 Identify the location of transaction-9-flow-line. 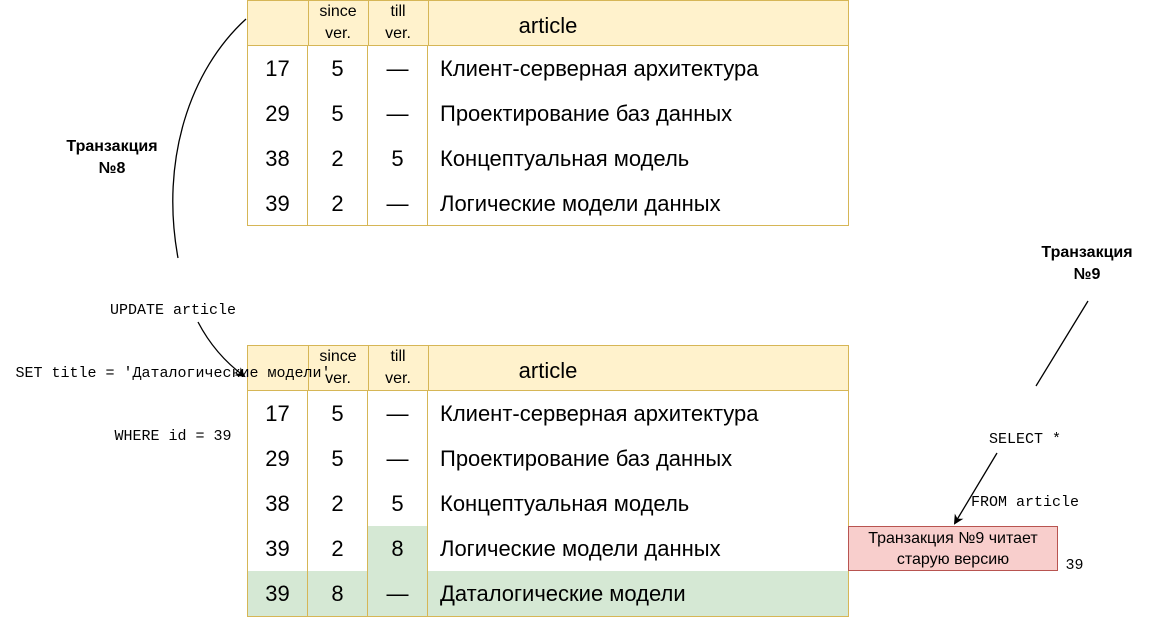
(1062, 343).